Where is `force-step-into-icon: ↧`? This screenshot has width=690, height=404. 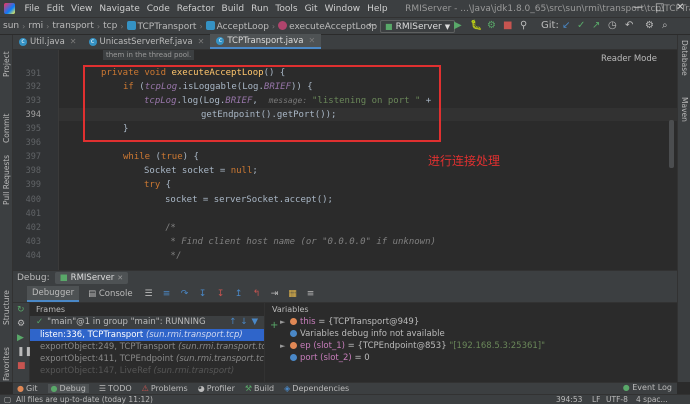
force-step-into-icon: ↧ is located at coordinates (221, 294).